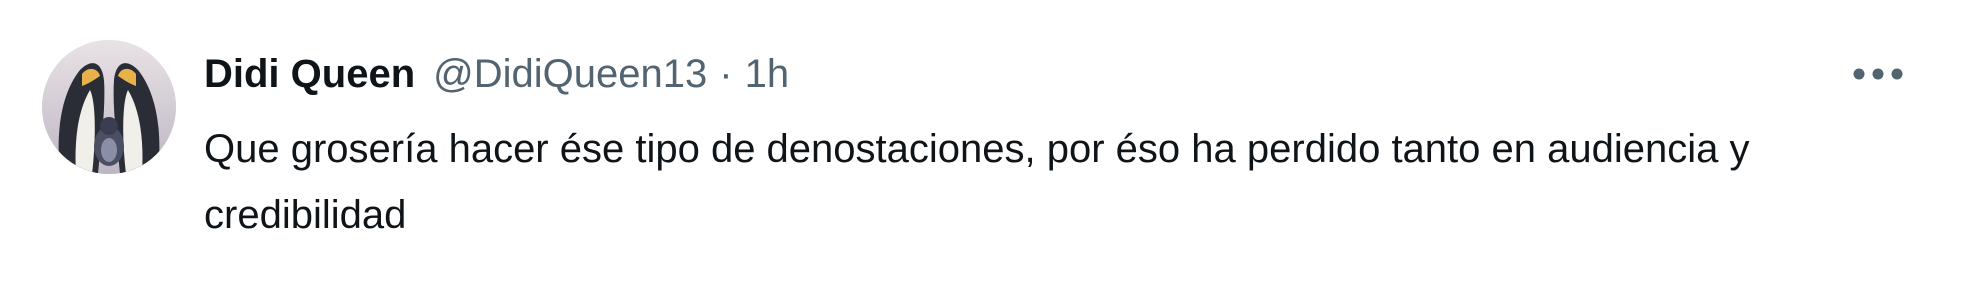  What do you see at coordinates (767, 74) in the screenshot?
I see `timestamp: 1h` at bounding box center [767, 74].